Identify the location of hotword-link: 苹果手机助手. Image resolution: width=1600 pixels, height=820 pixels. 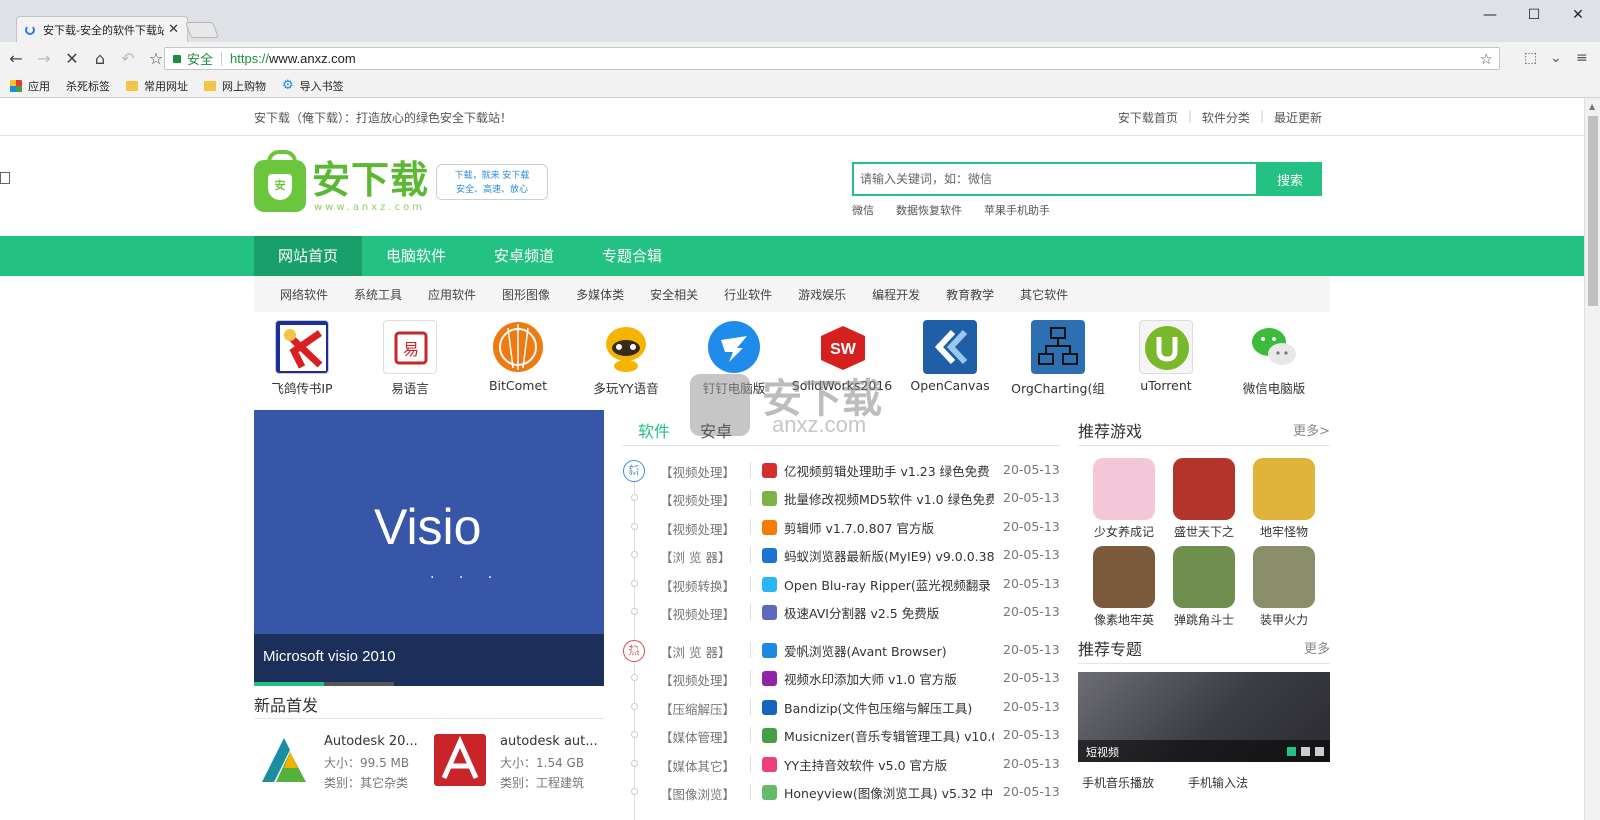
(1017, 210).